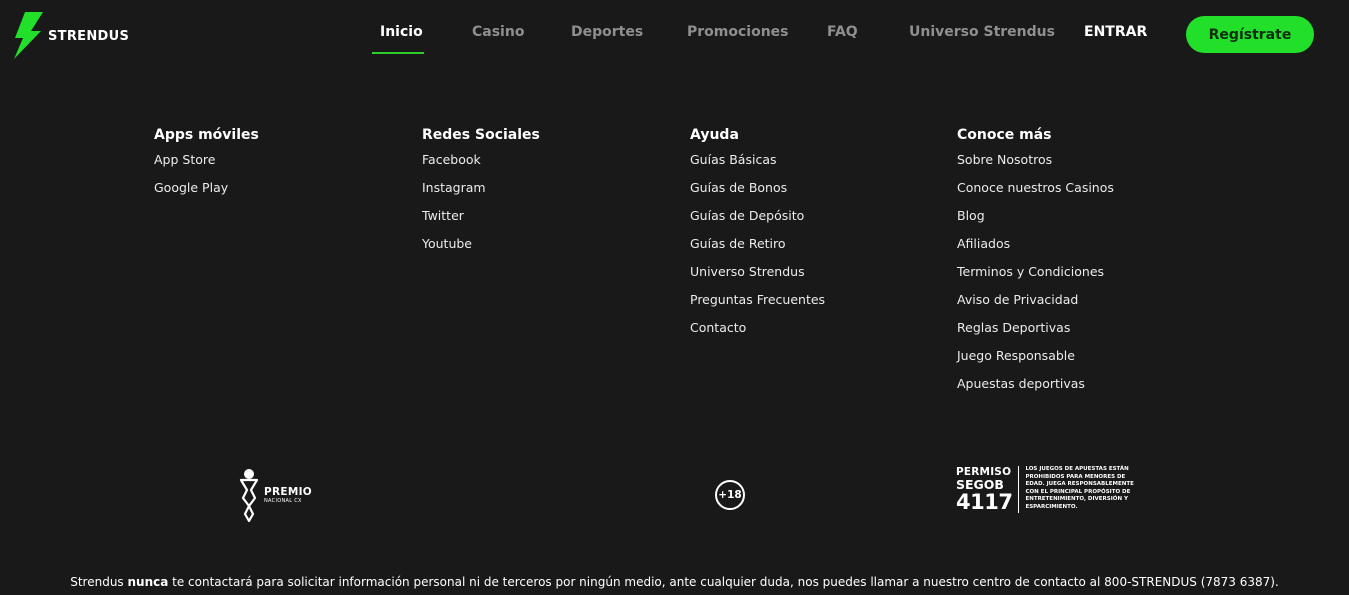 The image size is (1349, 595). Describe the element at coordinates (1115, 32) in the screenshot. I see `login-button: ENTRAR` at that location.